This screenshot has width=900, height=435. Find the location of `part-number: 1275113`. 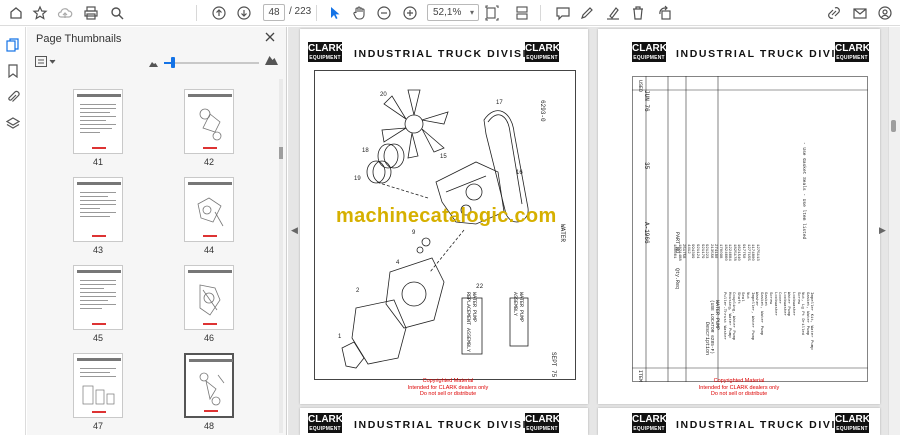

part-number: 1275113 is located at coordinates (756, 252).